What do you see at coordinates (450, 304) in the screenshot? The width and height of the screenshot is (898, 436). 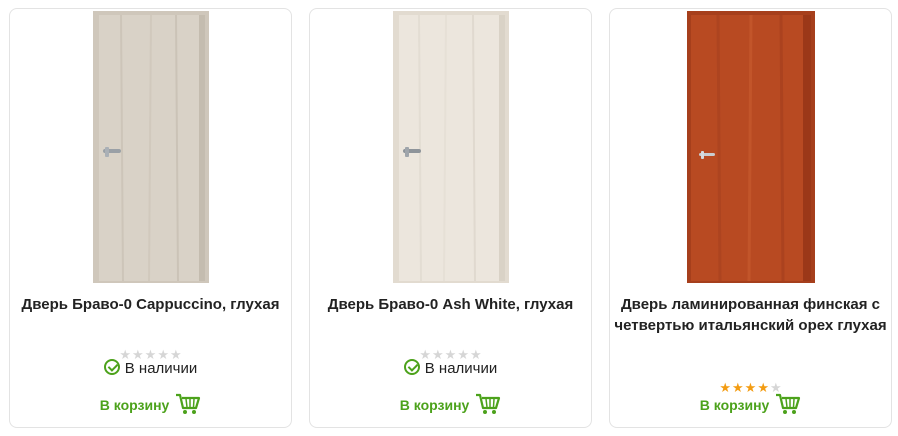 I see `product-title: Дверь Браво-0 Ash White, глухая` at bounding box center [450, 304].